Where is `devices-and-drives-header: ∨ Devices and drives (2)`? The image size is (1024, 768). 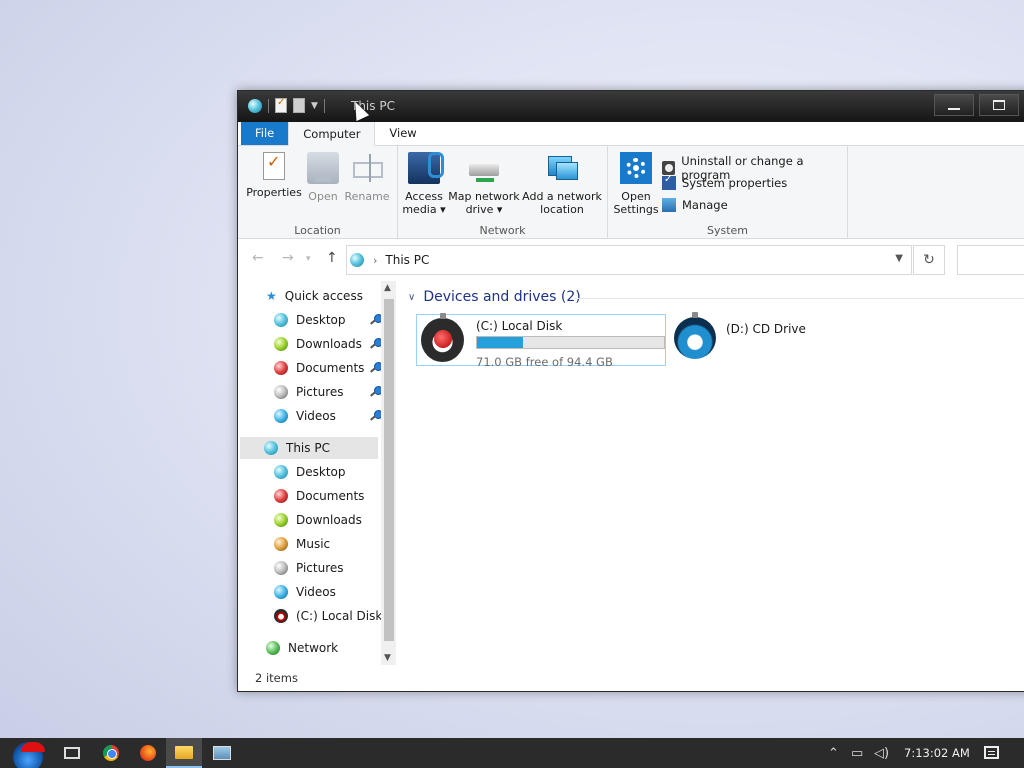 devices-and-drives-header: ∨ Devices and drives (2) is located at coordinates (494, 297).